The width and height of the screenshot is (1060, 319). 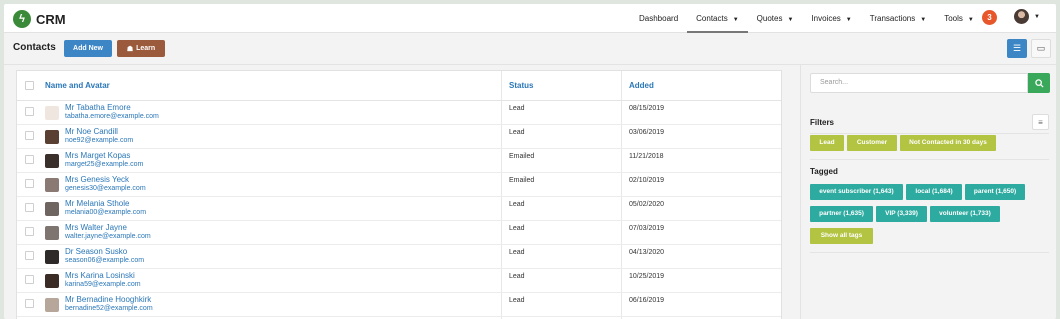 What do you see at coordinates (146, 48) in the screenshot?
I see `learn-label: Learn` at bounding box center [146, 48].